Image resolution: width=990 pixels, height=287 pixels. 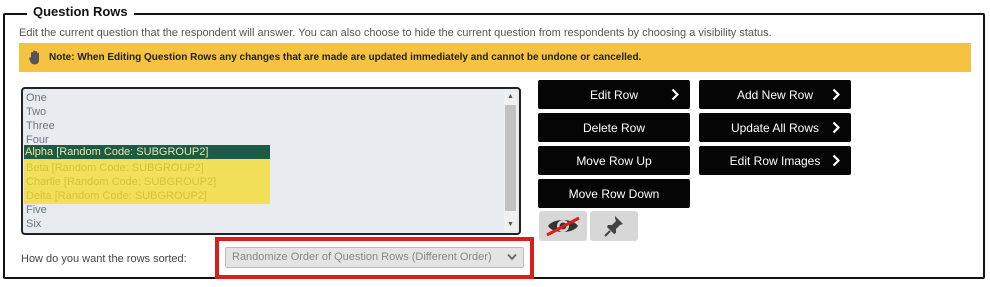 I want to click on move-row-up-label: Move Row Up, so click(x=614, y=160).